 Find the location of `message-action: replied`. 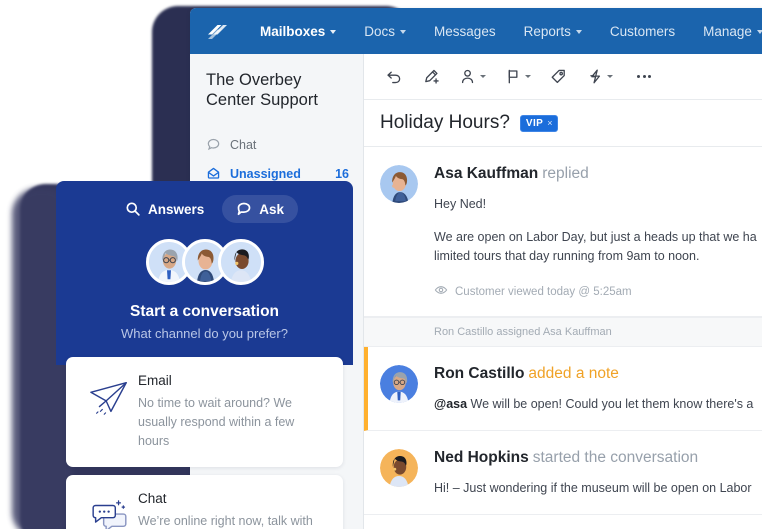

message-action: replied is located at coordinates (565, 173).